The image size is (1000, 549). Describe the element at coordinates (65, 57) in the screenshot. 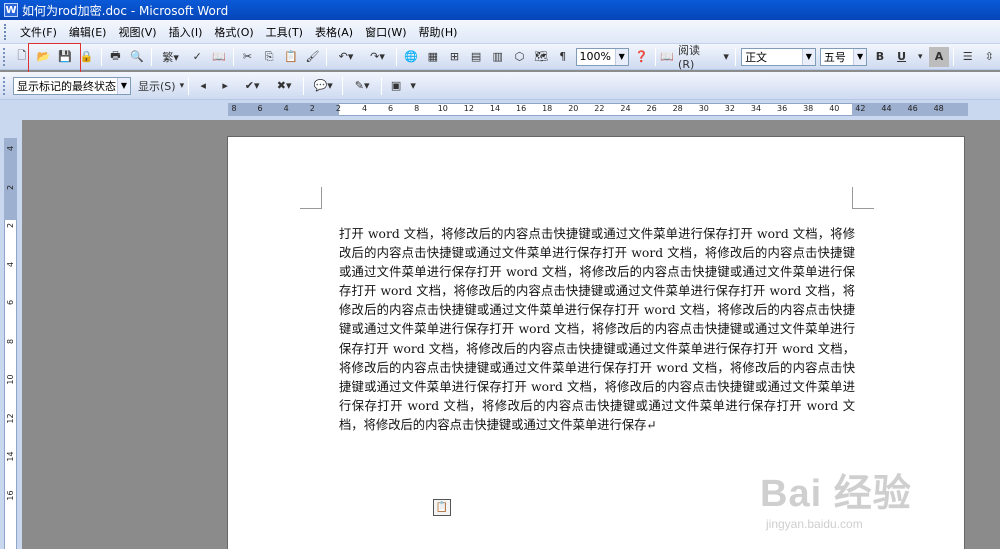

I see `save-icon: 💾` at that location.